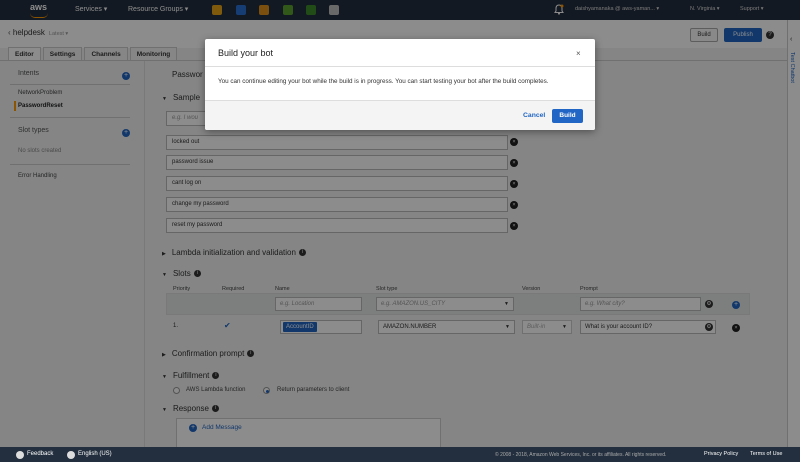  I want to click on close-icon: ×, so click(578, 53).